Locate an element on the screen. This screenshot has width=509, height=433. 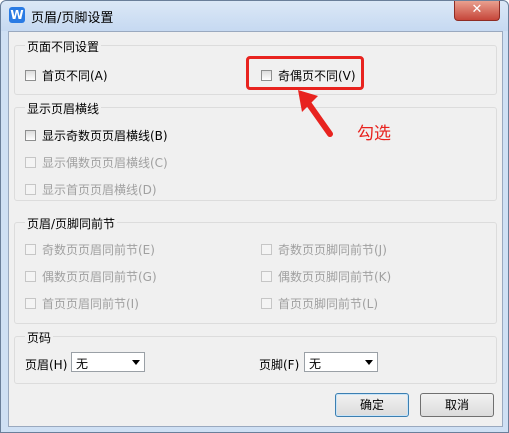
checkbox-first-footer-same: 首页页脚同前节(L) is located at coordinates (319, 303).